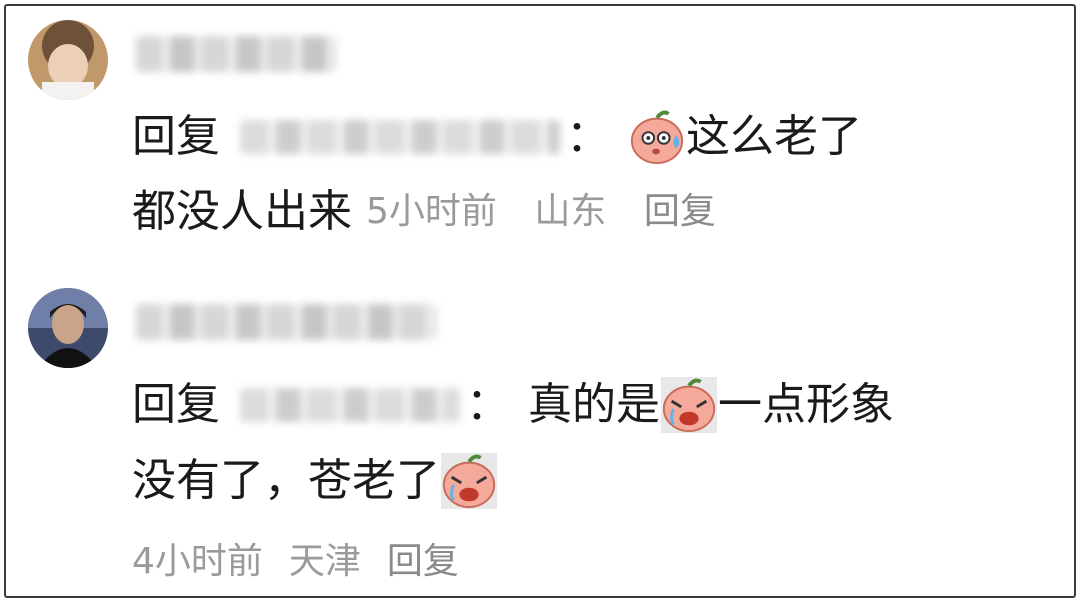 This screenshot has height=602, width=1080. Describe the element at coordinates (242, 211) in the screenshot. I see `comment-text-part2: 都没人出来` at that location.